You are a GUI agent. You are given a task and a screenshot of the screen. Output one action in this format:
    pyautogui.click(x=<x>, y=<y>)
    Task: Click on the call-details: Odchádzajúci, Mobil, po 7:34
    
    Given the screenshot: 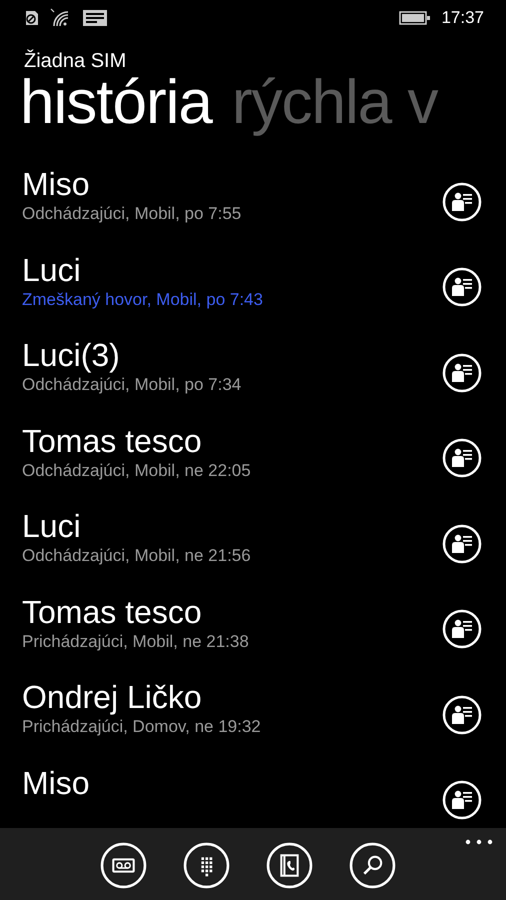 What is the action you would take?
    pyautogui.click(x=132, y=385)
    